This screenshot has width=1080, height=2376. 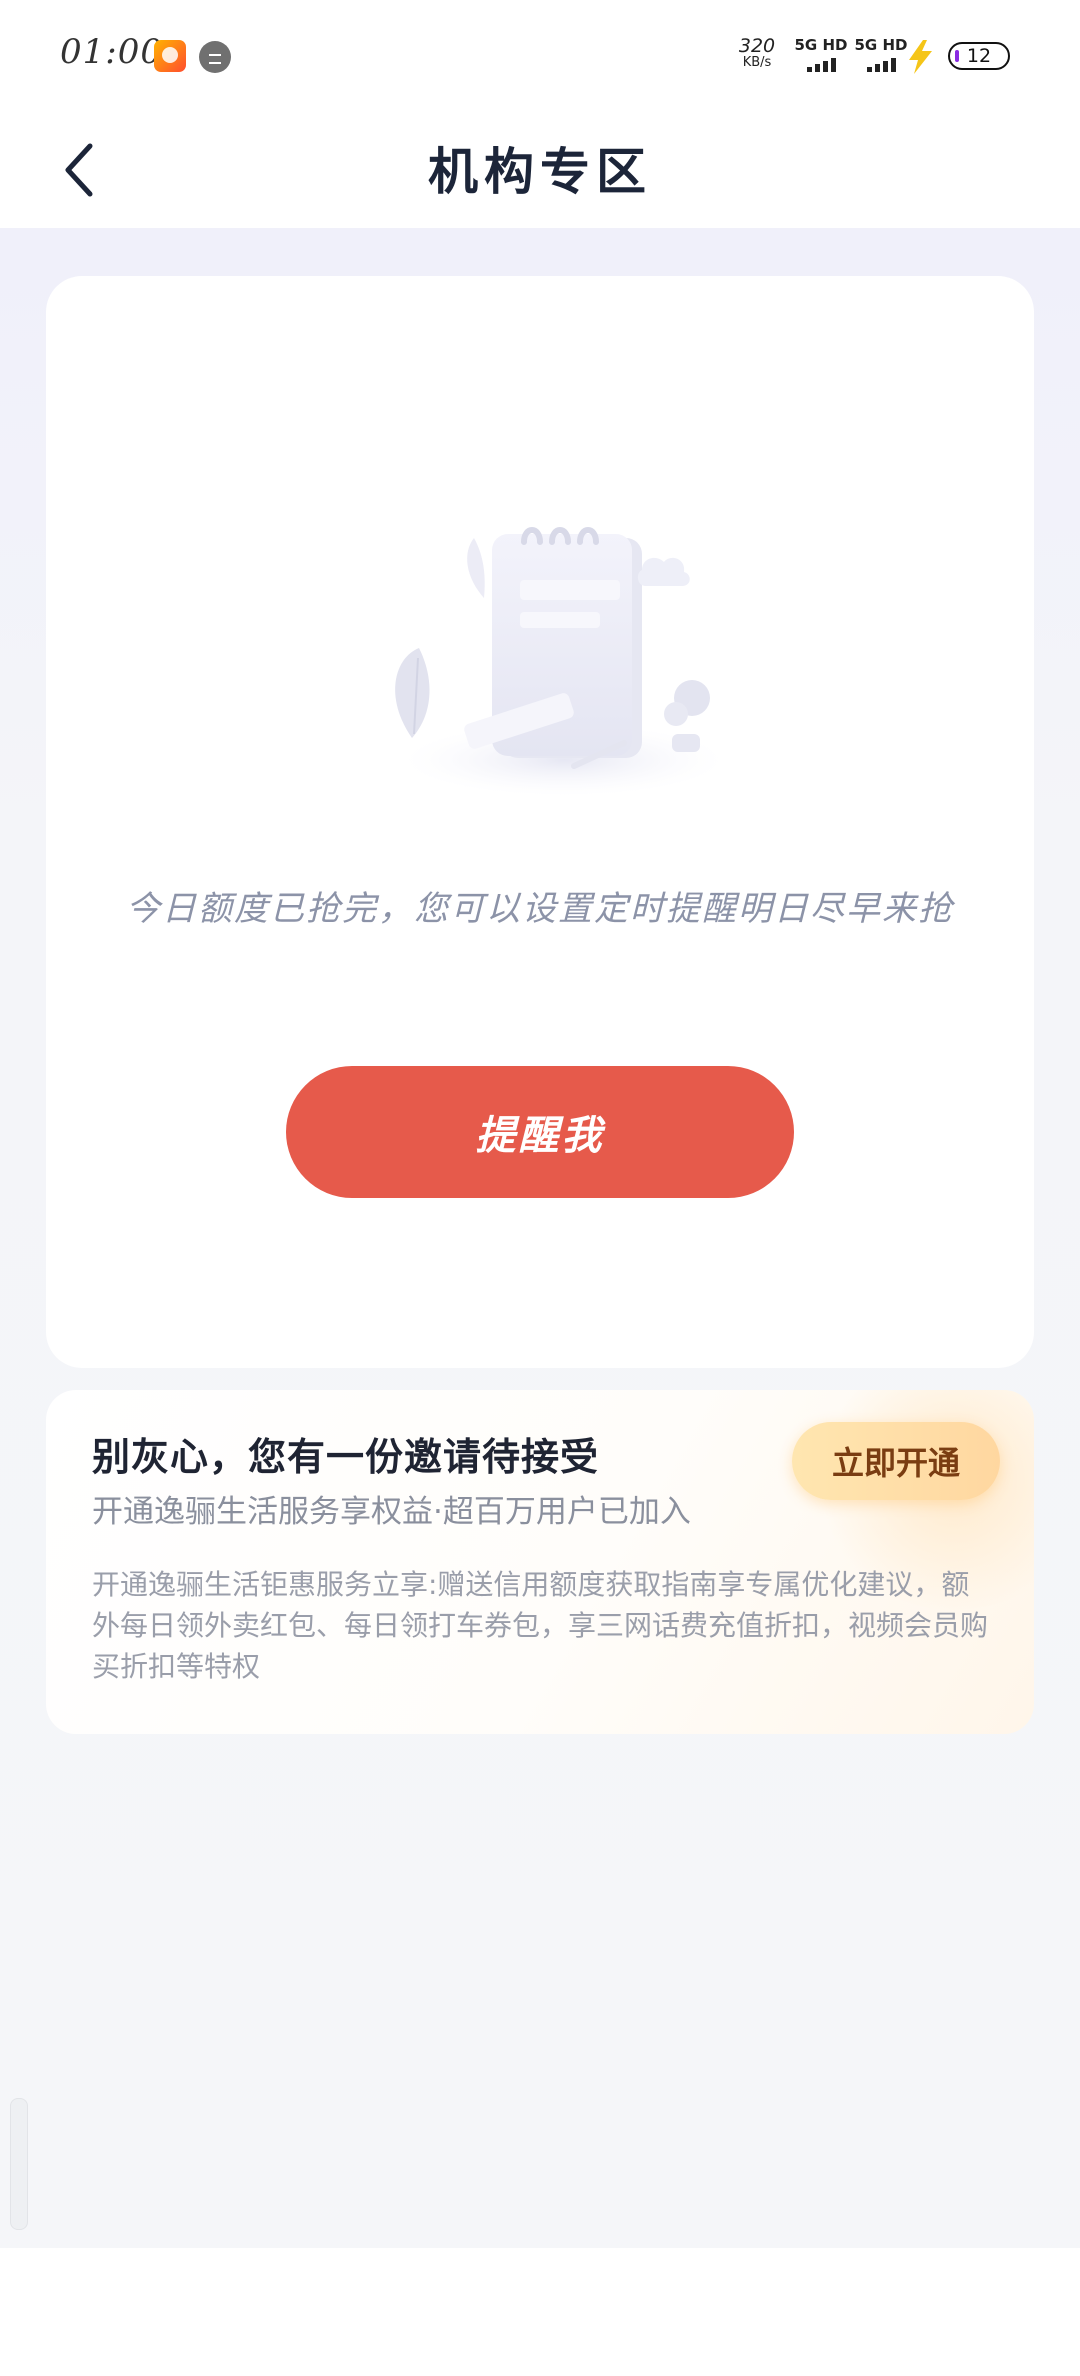 I want to click on battery-icon: 12, so click(x=979, y=56).